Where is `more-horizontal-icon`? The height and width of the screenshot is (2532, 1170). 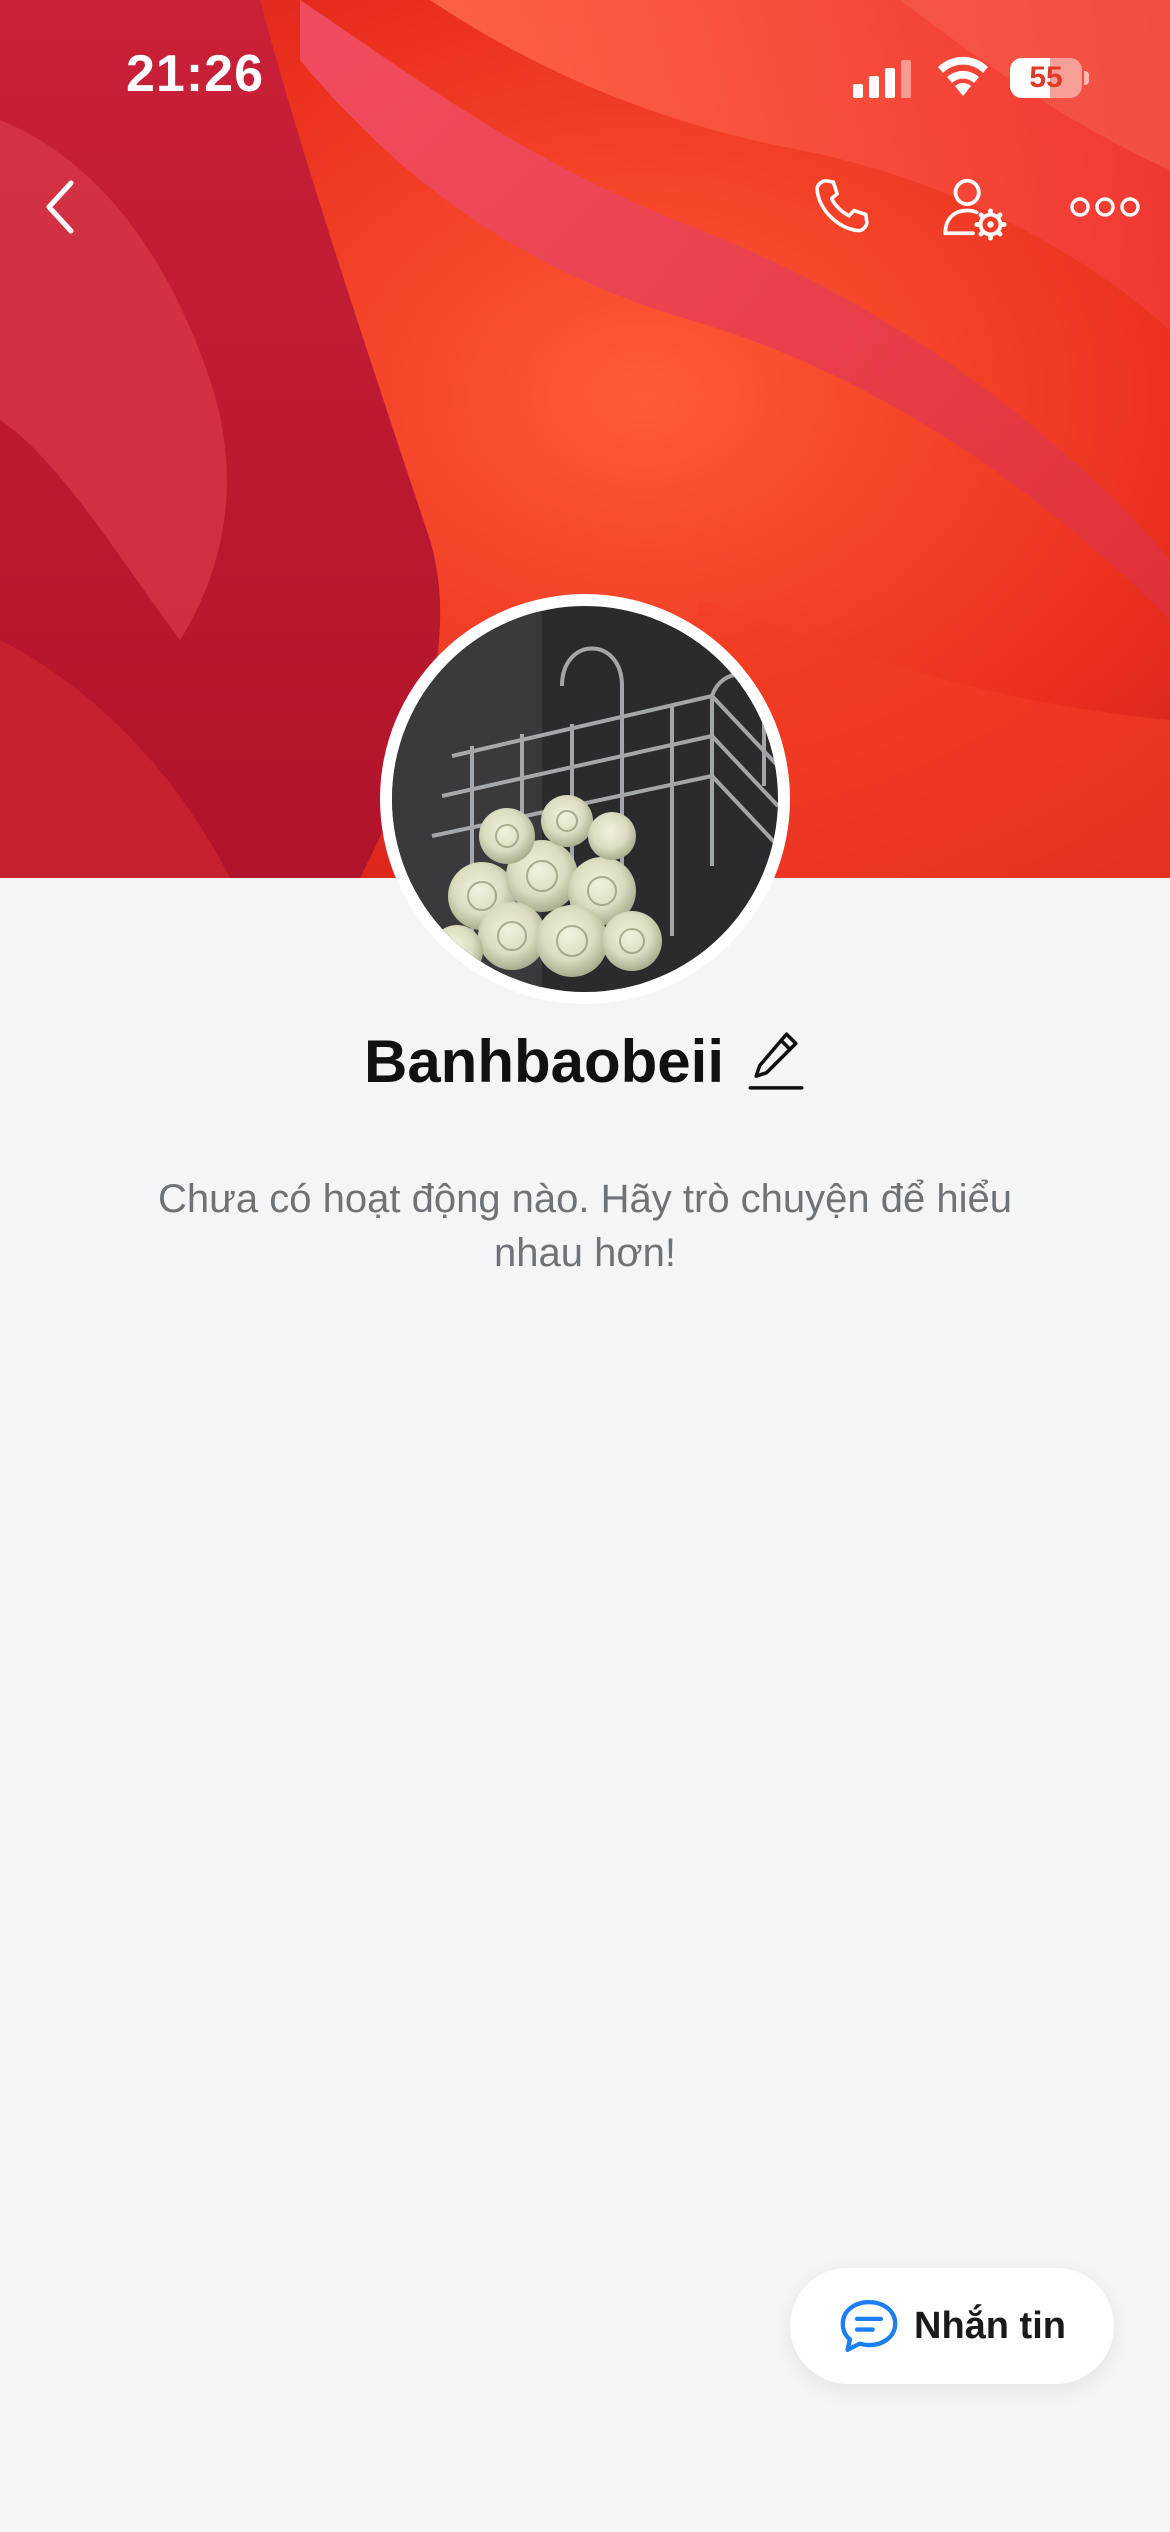 more-horizontal-icon is located at coordinates (1105, 207).